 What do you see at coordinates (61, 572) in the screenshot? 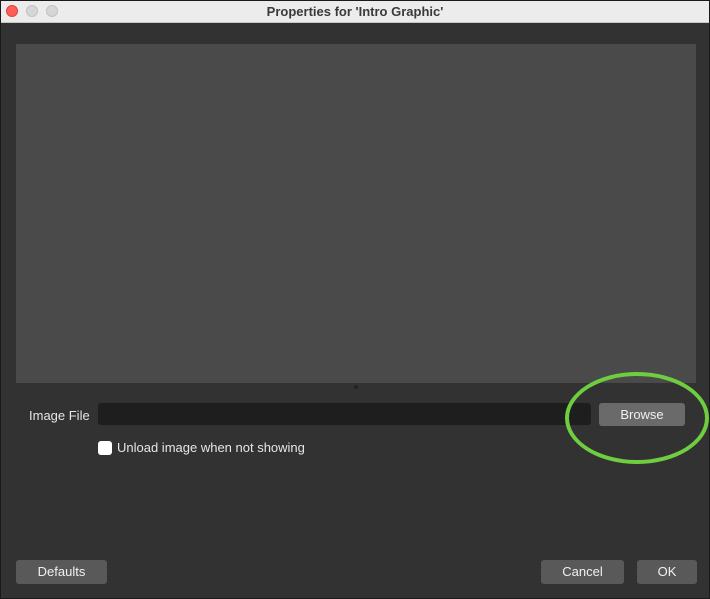
I see `defaults-button: Defaults` at bounding box center [61, 572].